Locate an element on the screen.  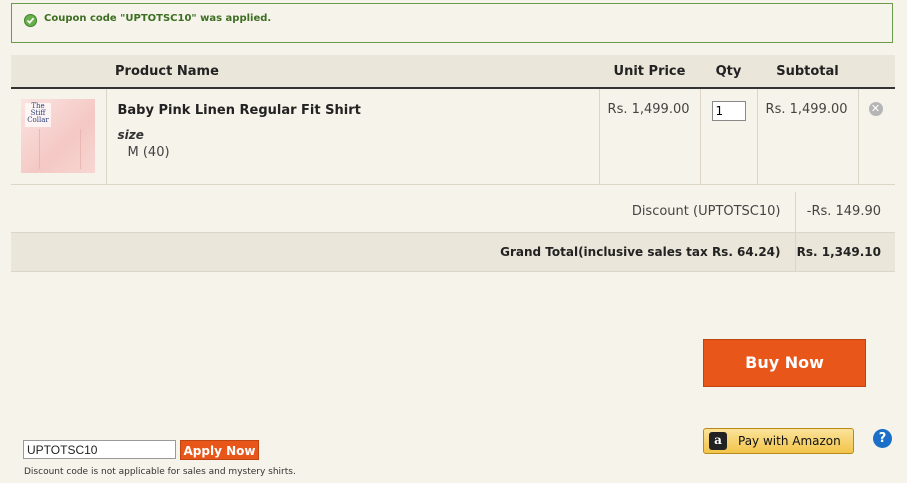
remove-icon: ✕ is located at coordinates (875, 109).